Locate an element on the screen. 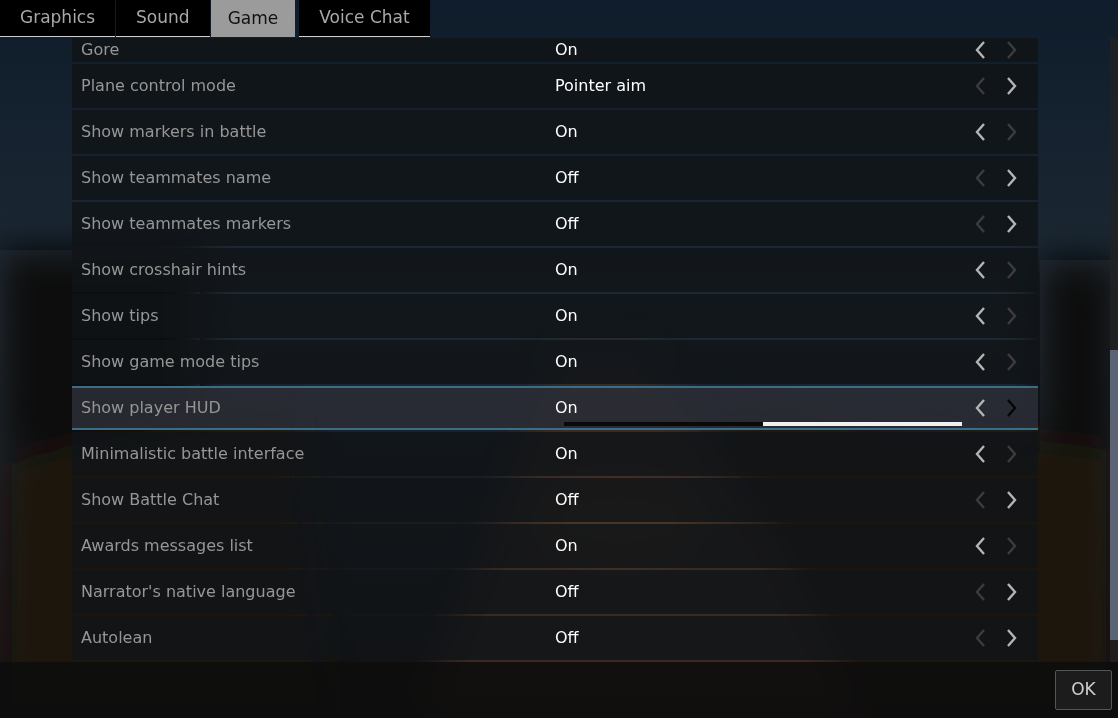 The image size is (1118, 718). slider-track is located at coordinates (763, 424).